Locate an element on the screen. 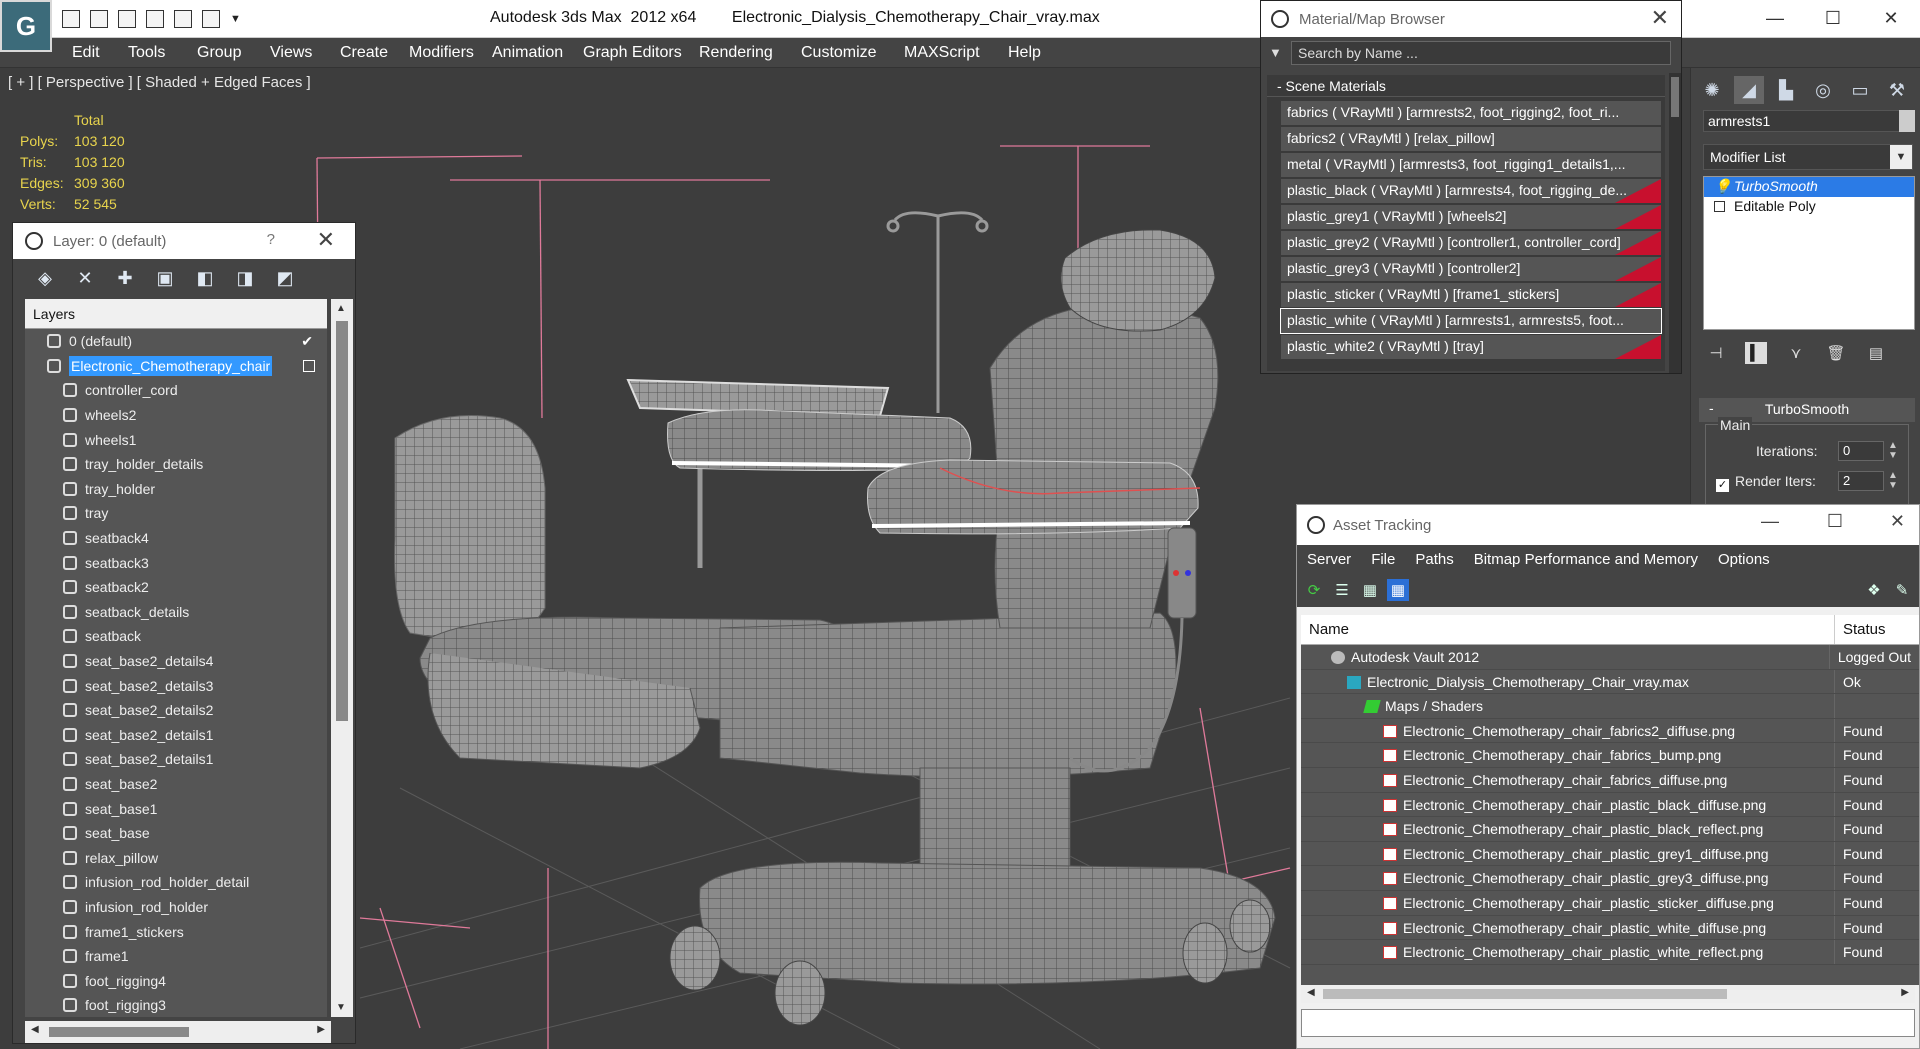 This screenshot has width=1920, height=1049. object-row: seat_base2_details1 is located at coordinates (176, 759).